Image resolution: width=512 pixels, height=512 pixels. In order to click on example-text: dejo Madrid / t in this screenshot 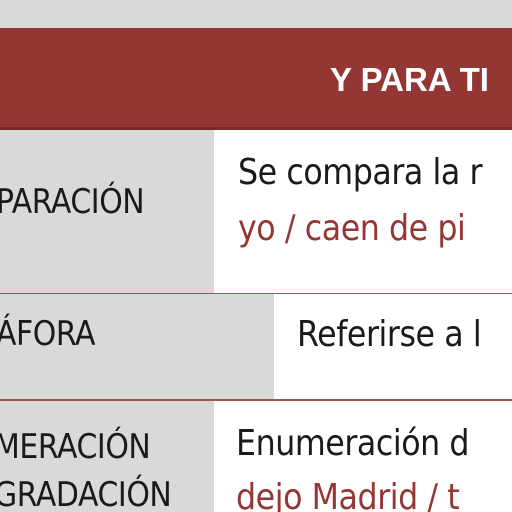, I will do `click(348, 494)`.